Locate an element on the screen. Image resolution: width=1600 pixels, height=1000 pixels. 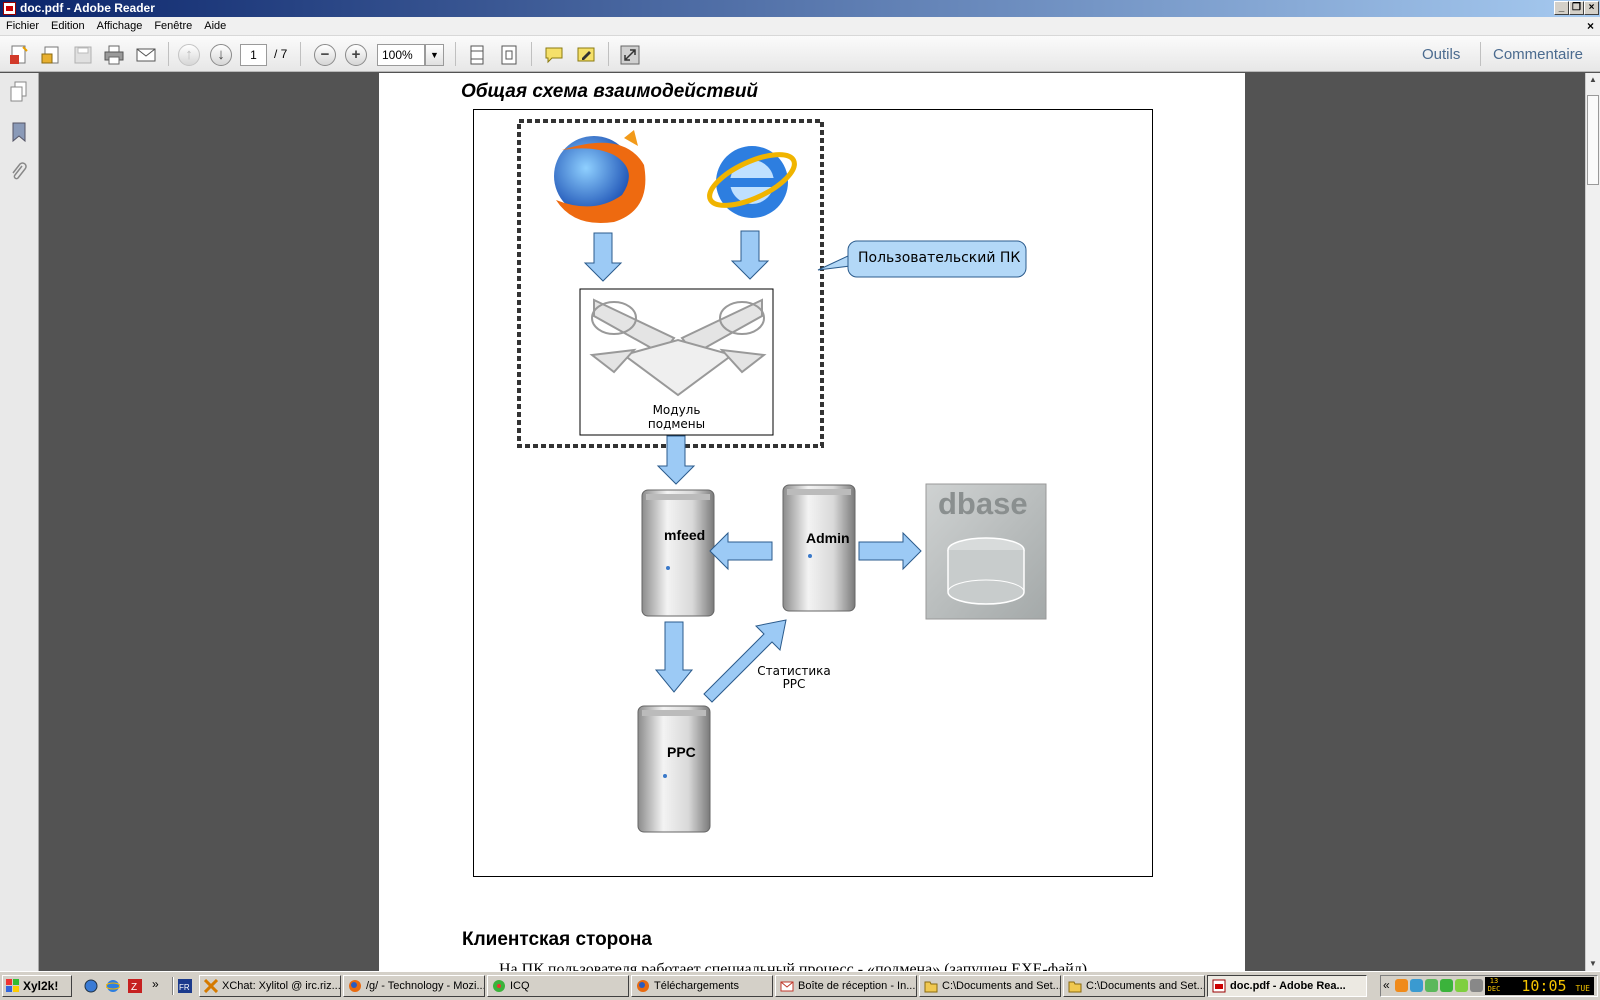
admin-label: Admin is located at coordinates (828, 538).